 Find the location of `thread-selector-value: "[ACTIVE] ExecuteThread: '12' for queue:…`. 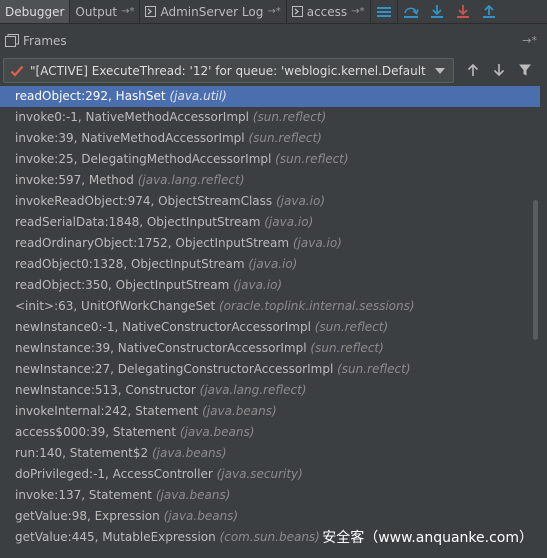

thread-selector-value: "[ACTIVE] ExecuteThread: '12' for queue:… is located at coordinates (230, 70).